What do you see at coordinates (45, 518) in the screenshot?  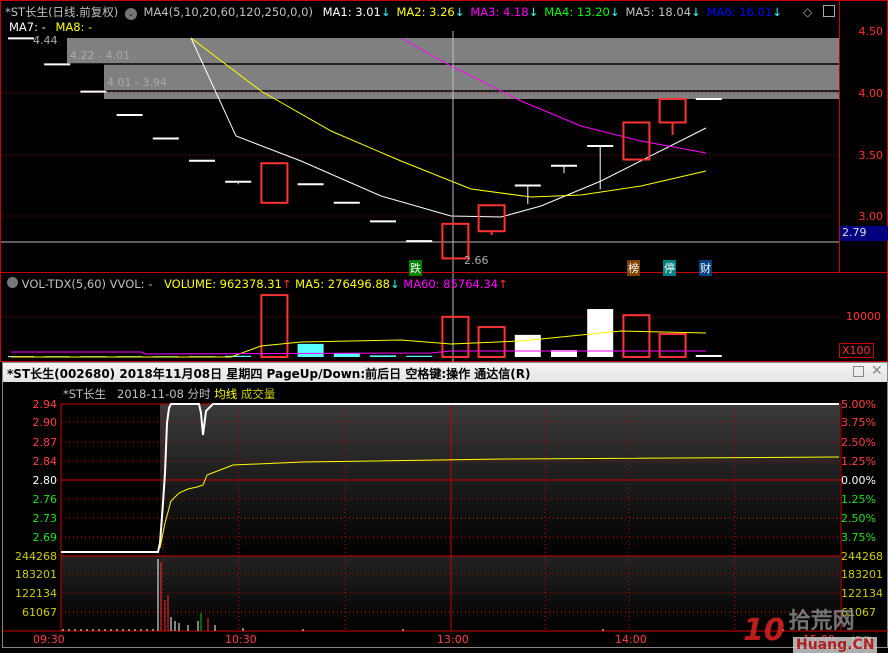 I see `price-label: 2.73` at bounding box center [45, 518].